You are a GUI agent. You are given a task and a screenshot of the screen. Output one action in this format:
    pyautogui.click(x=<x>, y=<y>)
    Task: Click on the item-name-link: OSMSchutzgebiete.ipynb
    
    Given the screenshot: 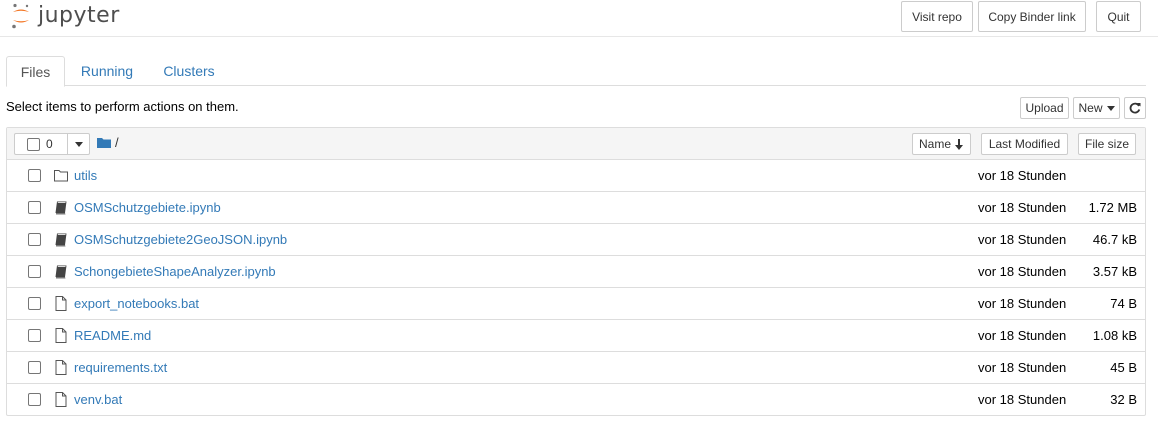 What is the action you would take?
    pyautogui.click(x=147, y=207)
    